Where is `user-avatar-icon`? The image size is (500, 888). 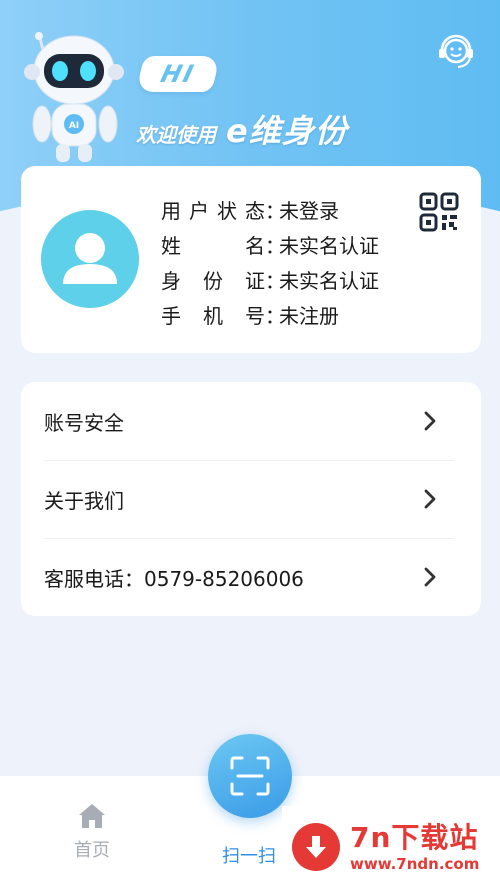
user-avatar-icon is located at coordinates (90, 258).